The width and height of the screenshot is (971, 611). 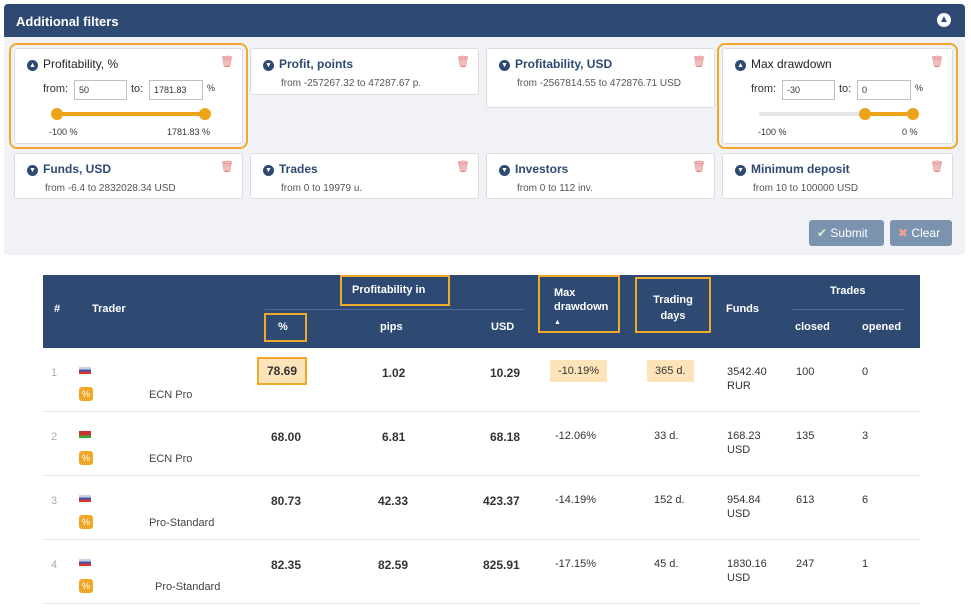 I want to click on row-num: 2, so click(x=54, y=437).